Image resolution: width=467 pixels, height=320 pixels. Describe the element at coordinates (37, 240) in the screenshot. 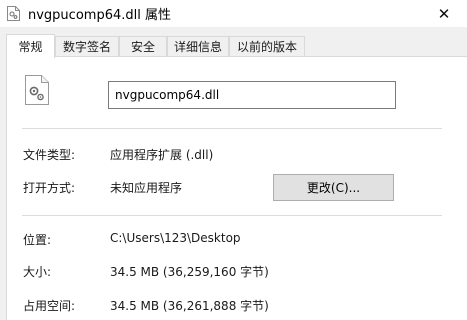

I see `location-label: 位置:` at that location.